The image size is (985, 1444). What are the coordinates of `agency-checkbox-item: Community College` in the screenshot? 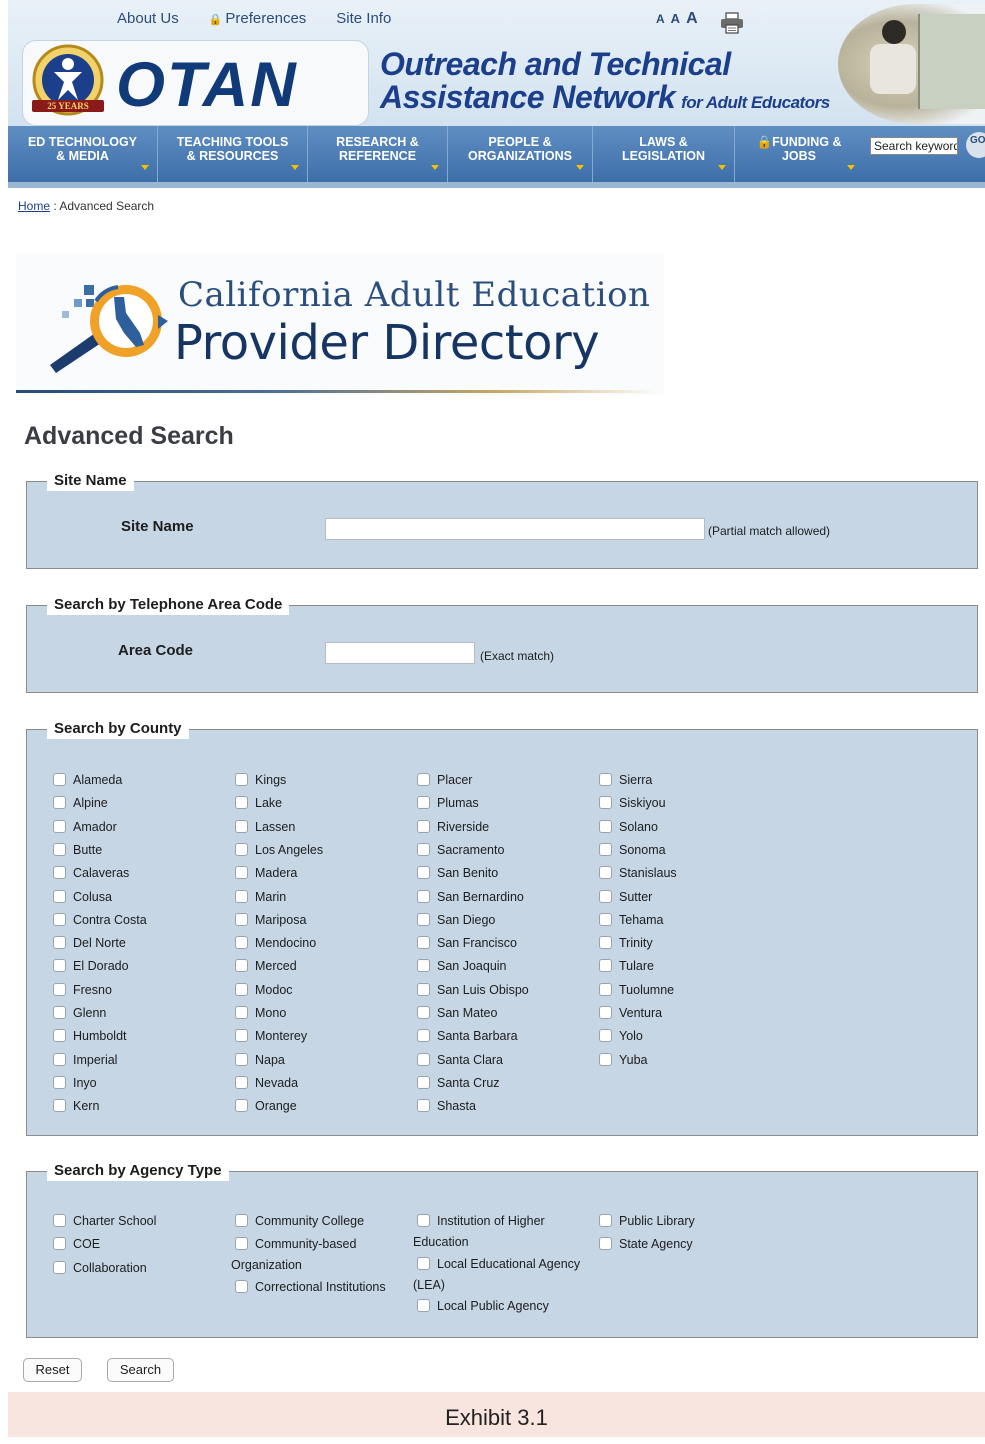 It's located at (299, 1221).